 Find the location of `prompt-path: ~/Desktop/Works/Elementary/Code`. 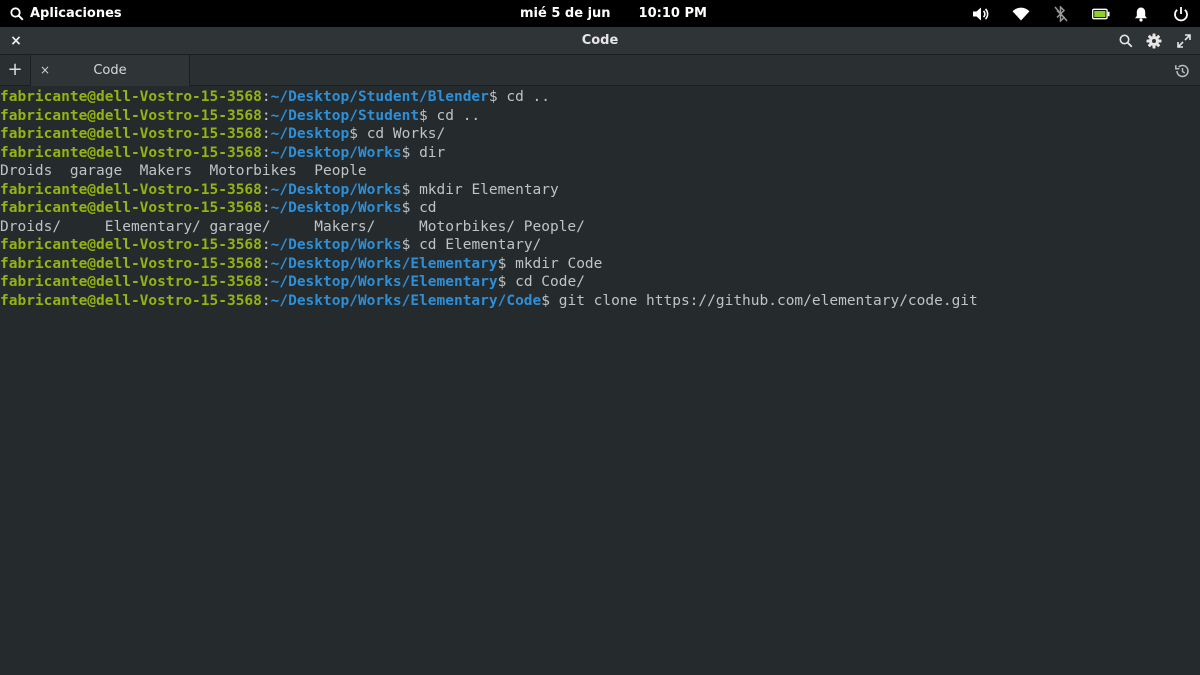

prompt-path: ~/Desktop/Works/Elementary/Code is located at coordinates (406, 300).